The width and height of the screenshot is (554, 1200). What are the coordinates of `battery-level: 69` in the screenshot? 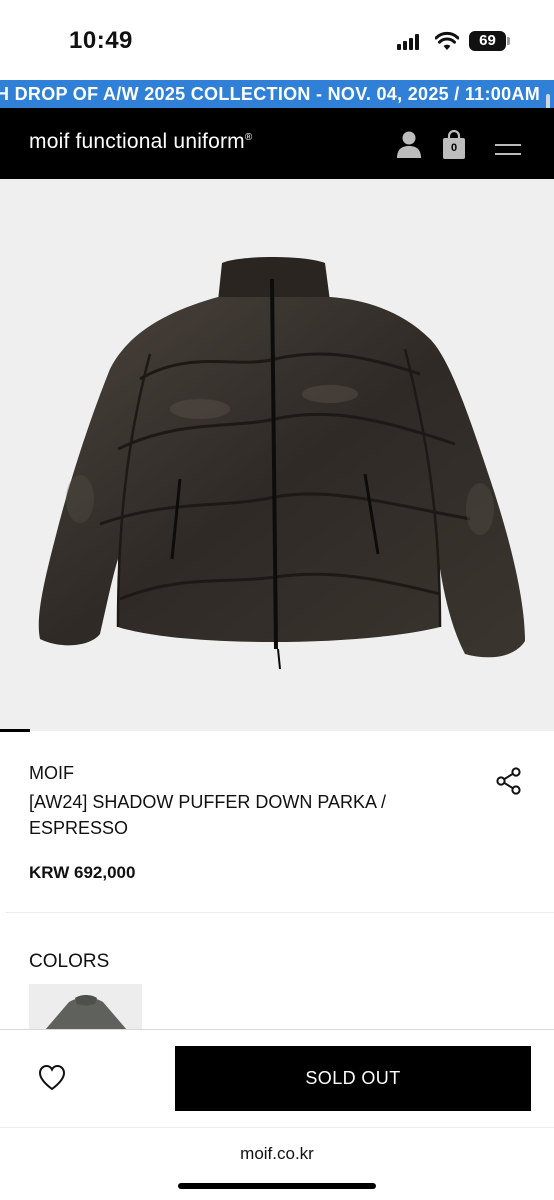 It's located at (487, 41).